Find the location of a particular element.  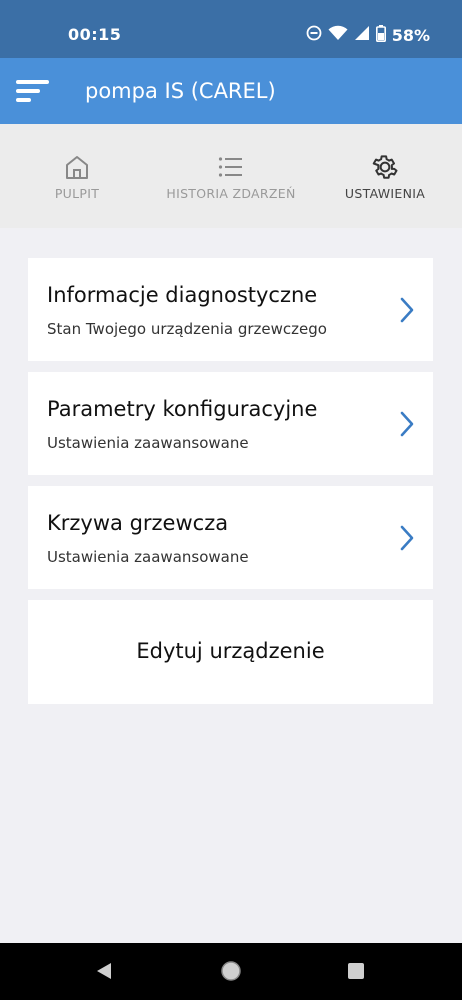

edit-device-label: Edytuj urządzenie is located at coordinates (230, 651).